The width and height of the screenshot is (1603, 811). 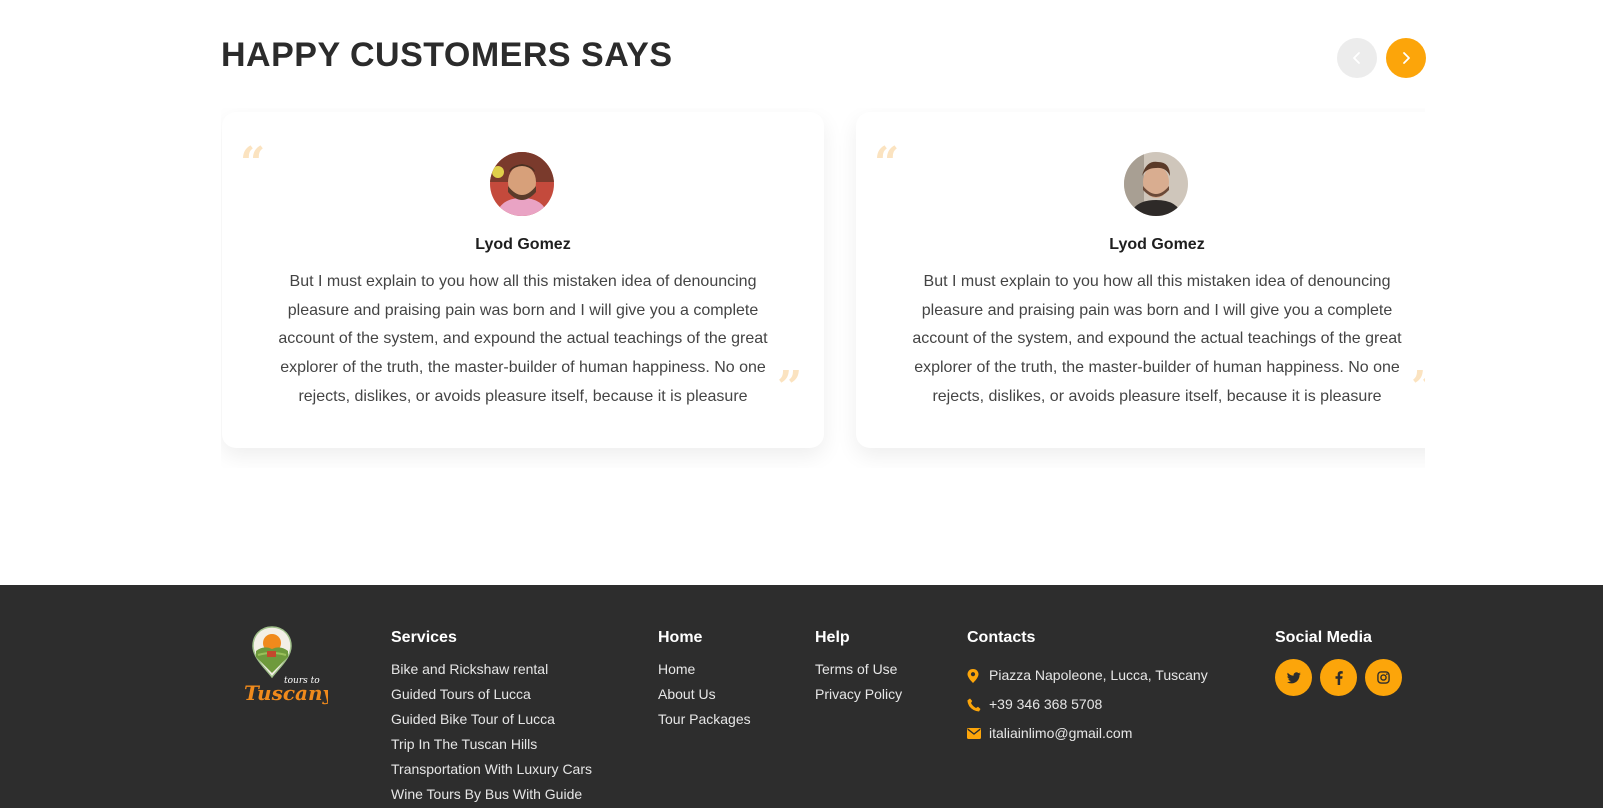 What do you see at coordinates (858, 673) in the screenshot?
I see `help-link: Terms of Use` at bounding box center [858, 673].